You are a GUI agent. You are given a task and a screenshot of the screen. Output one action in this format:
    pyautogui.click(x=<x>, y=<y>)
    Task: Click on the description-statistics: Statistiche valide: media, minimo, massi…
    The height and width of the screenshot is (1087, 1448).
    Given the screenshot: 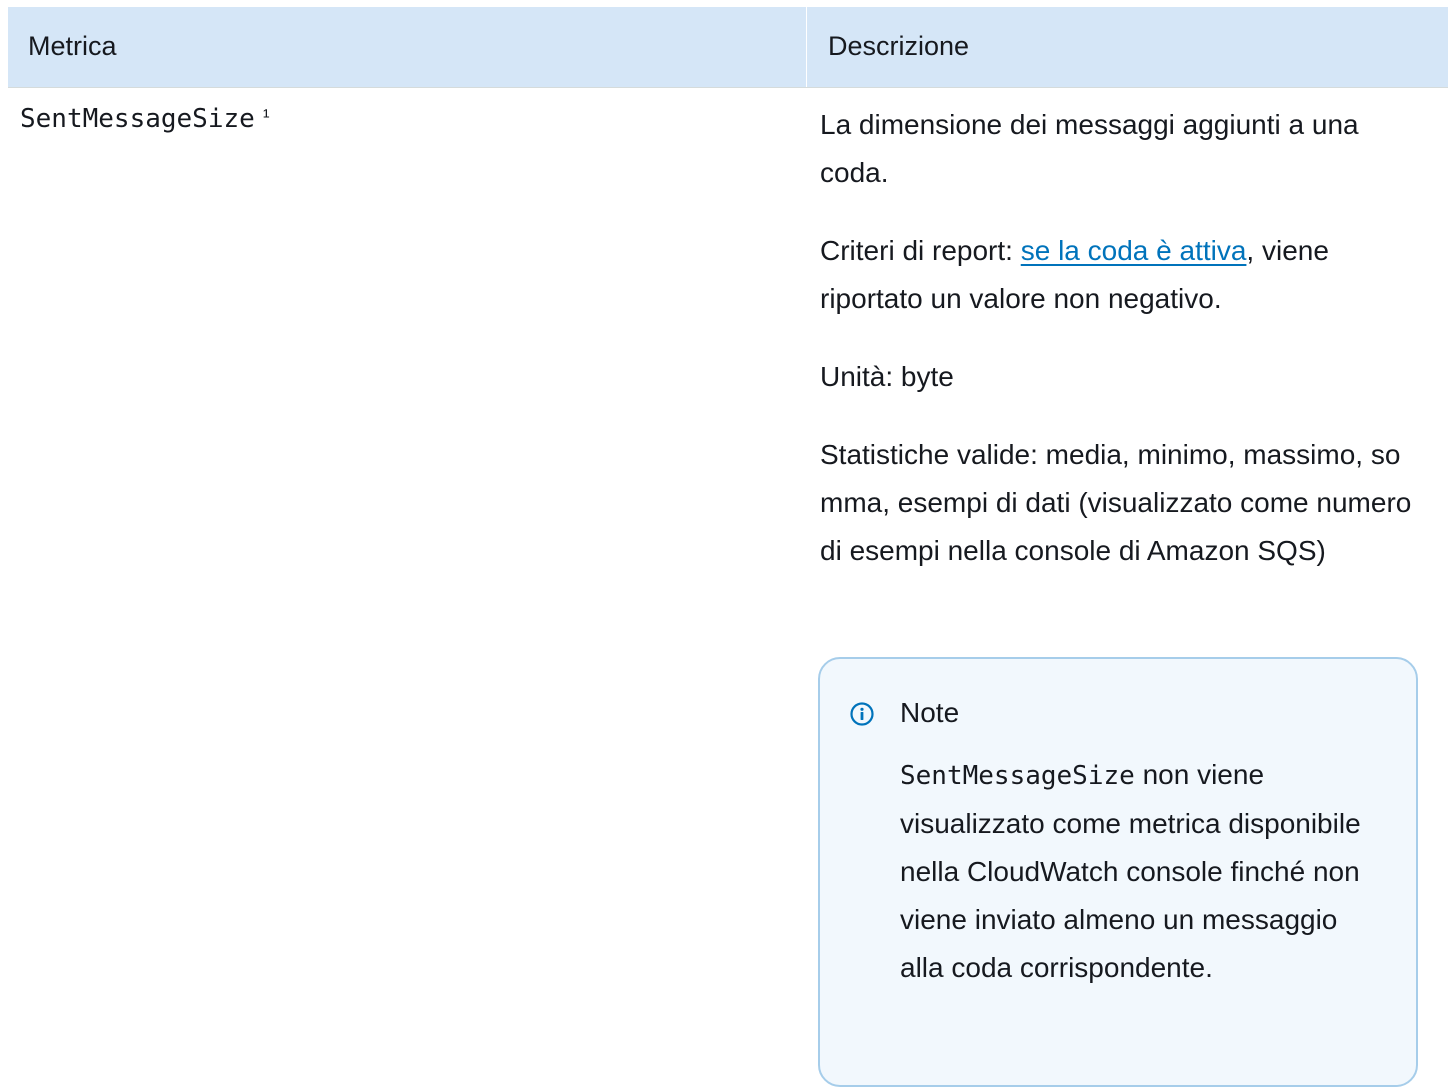 What is the action you would take?
    pyautogui.click(x=1116, y=502)
    